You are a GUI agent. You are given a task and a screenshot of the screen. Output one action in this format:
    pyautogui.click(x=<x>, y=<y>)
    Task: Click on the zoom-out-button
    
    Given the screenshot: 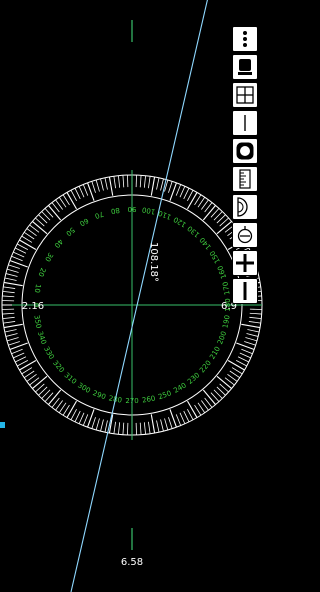 What is the action you would take?
    pyautogui.click(x=245, y=291)
    